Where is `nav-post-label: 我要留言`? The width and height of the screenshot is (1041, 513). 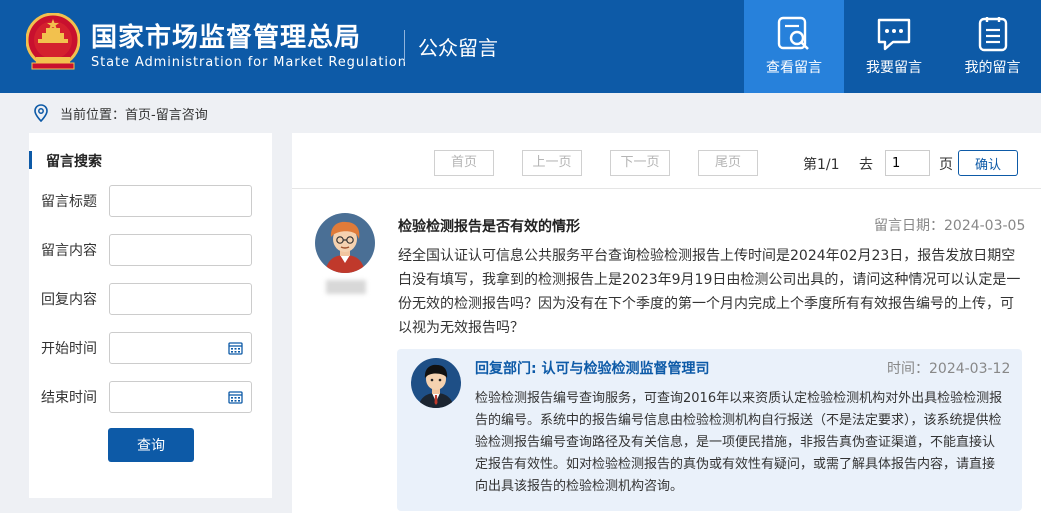
nav-post-label: 我要留言 is located at coordinates (894, 68).